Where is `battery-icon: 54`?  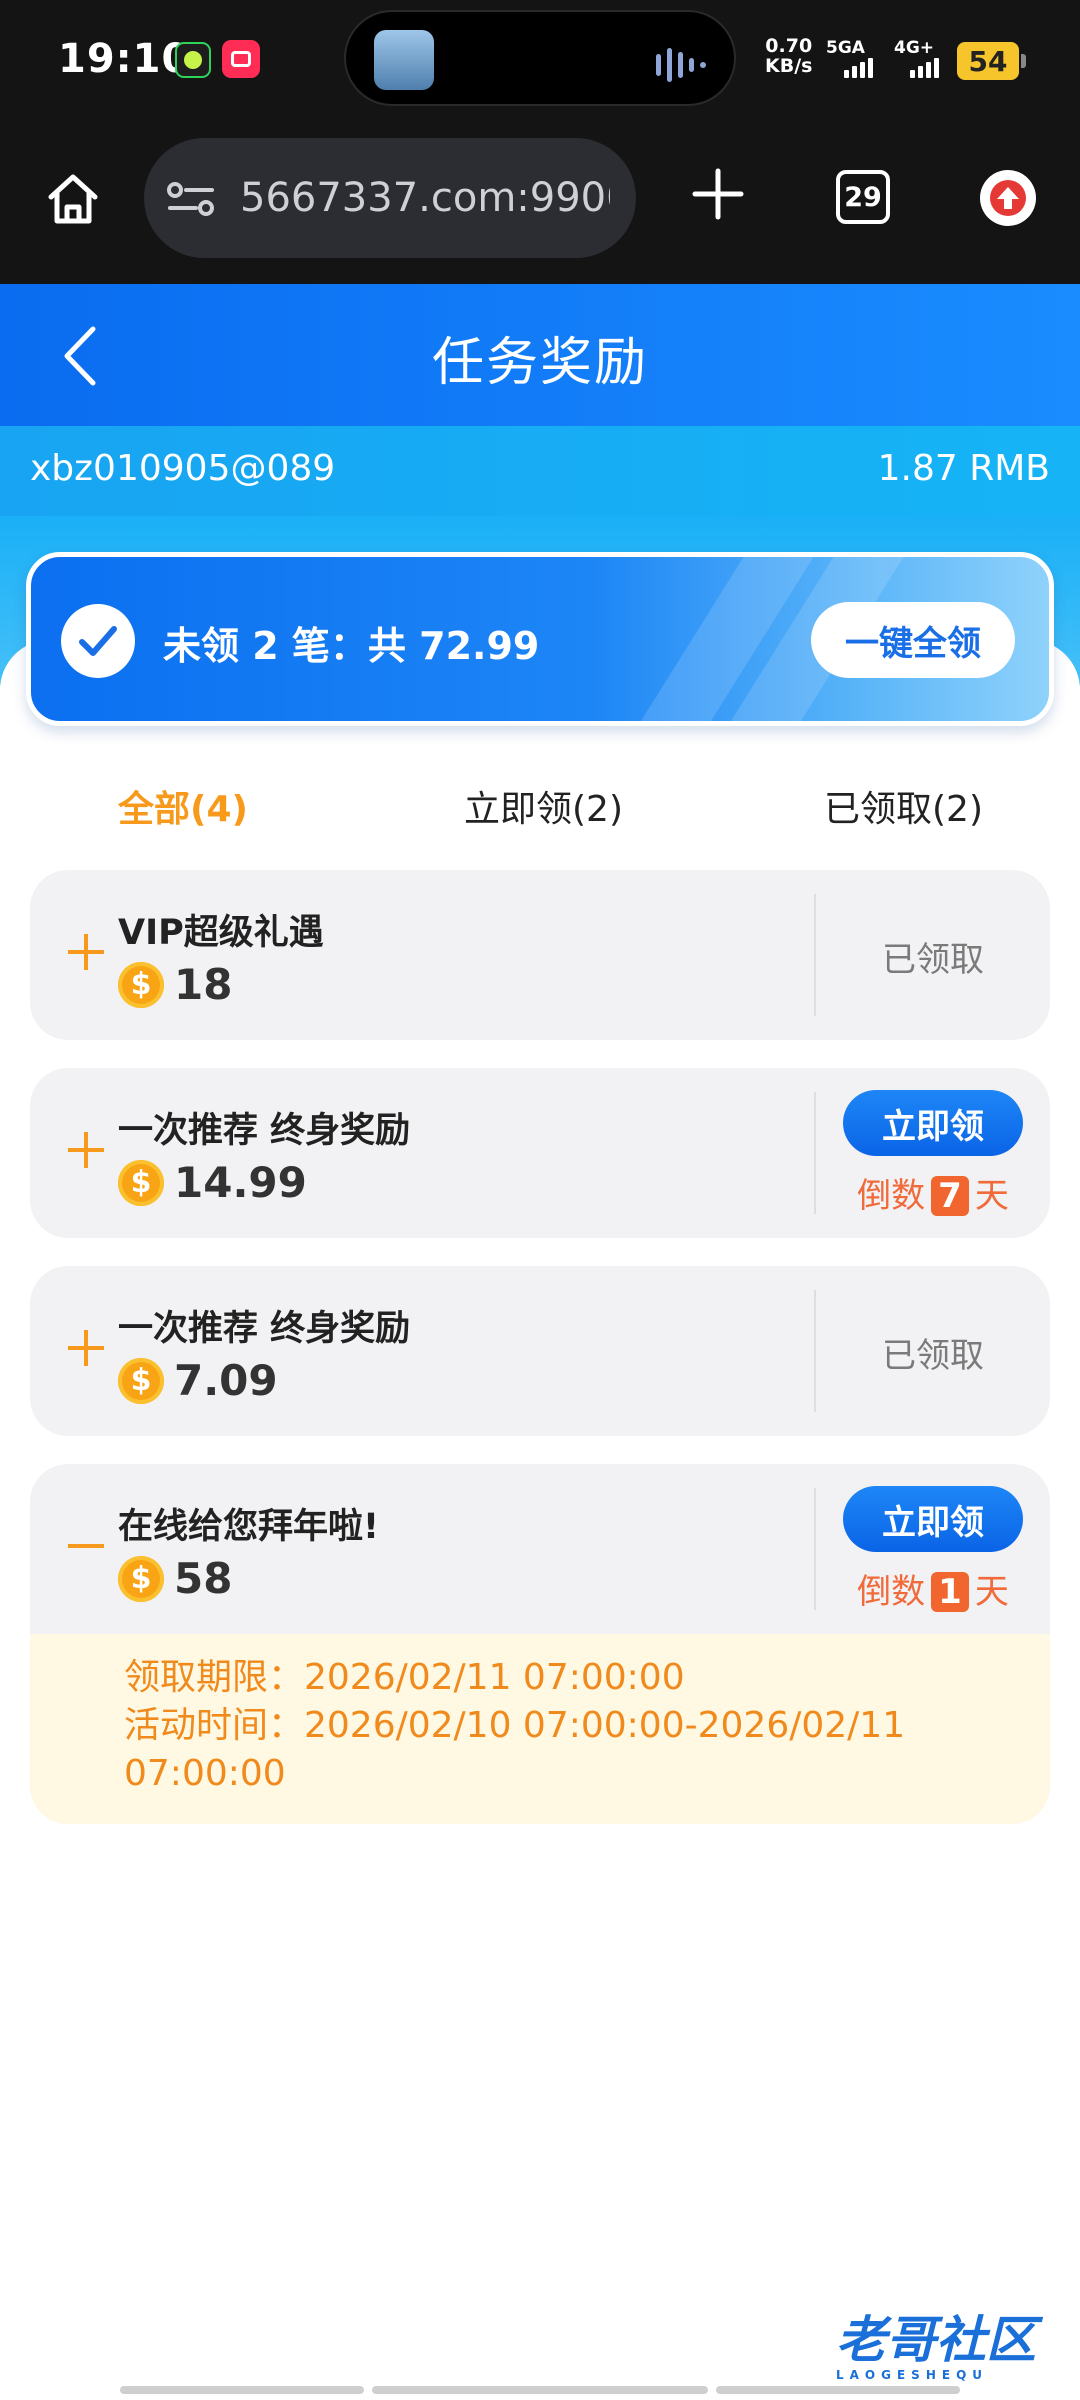 battery-icon: 54 is located at coordinates (991, 61).